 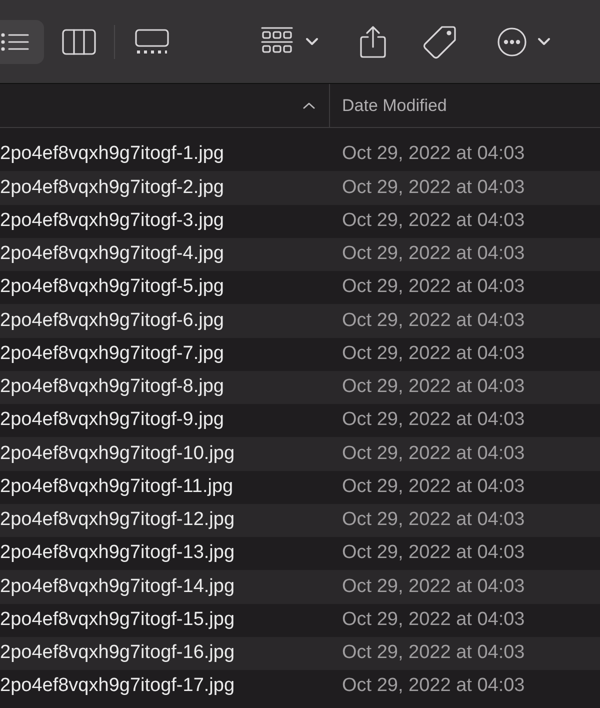 I want to click on file-row: 2po4ef8vqxh9g7itogf-4.jpg Oct 29, 2022 at 04:03, so click(x=300, y=254).